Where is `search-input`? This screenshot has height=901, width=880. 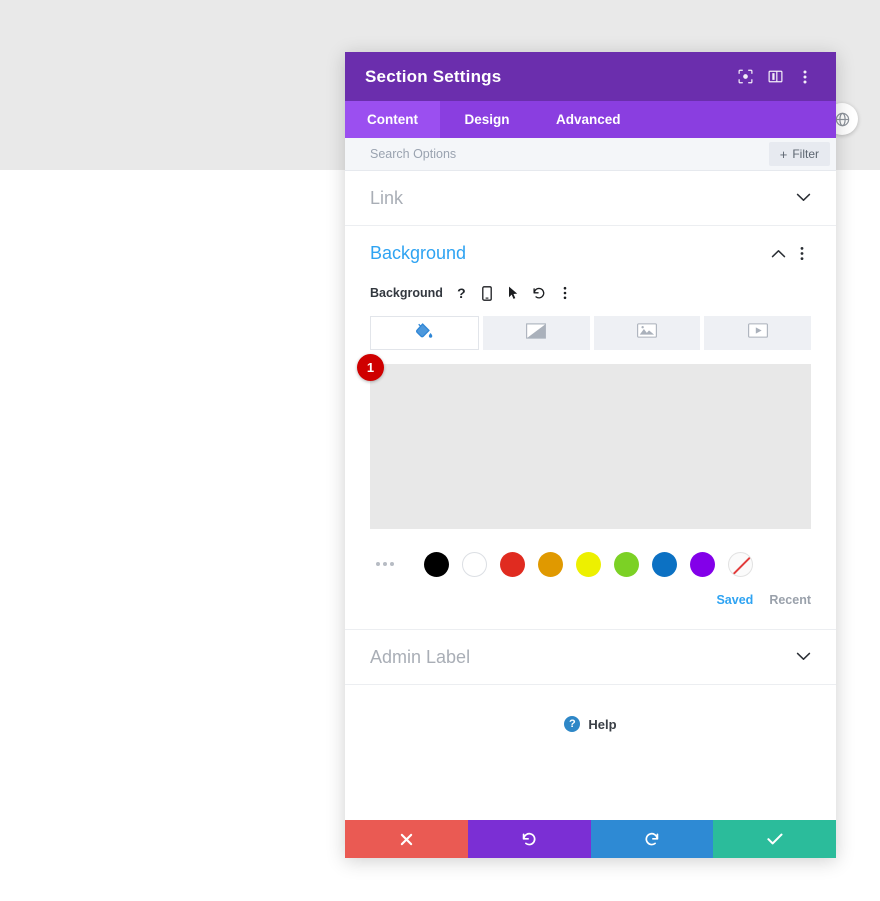 search-input is located at coordinates (569, 154).